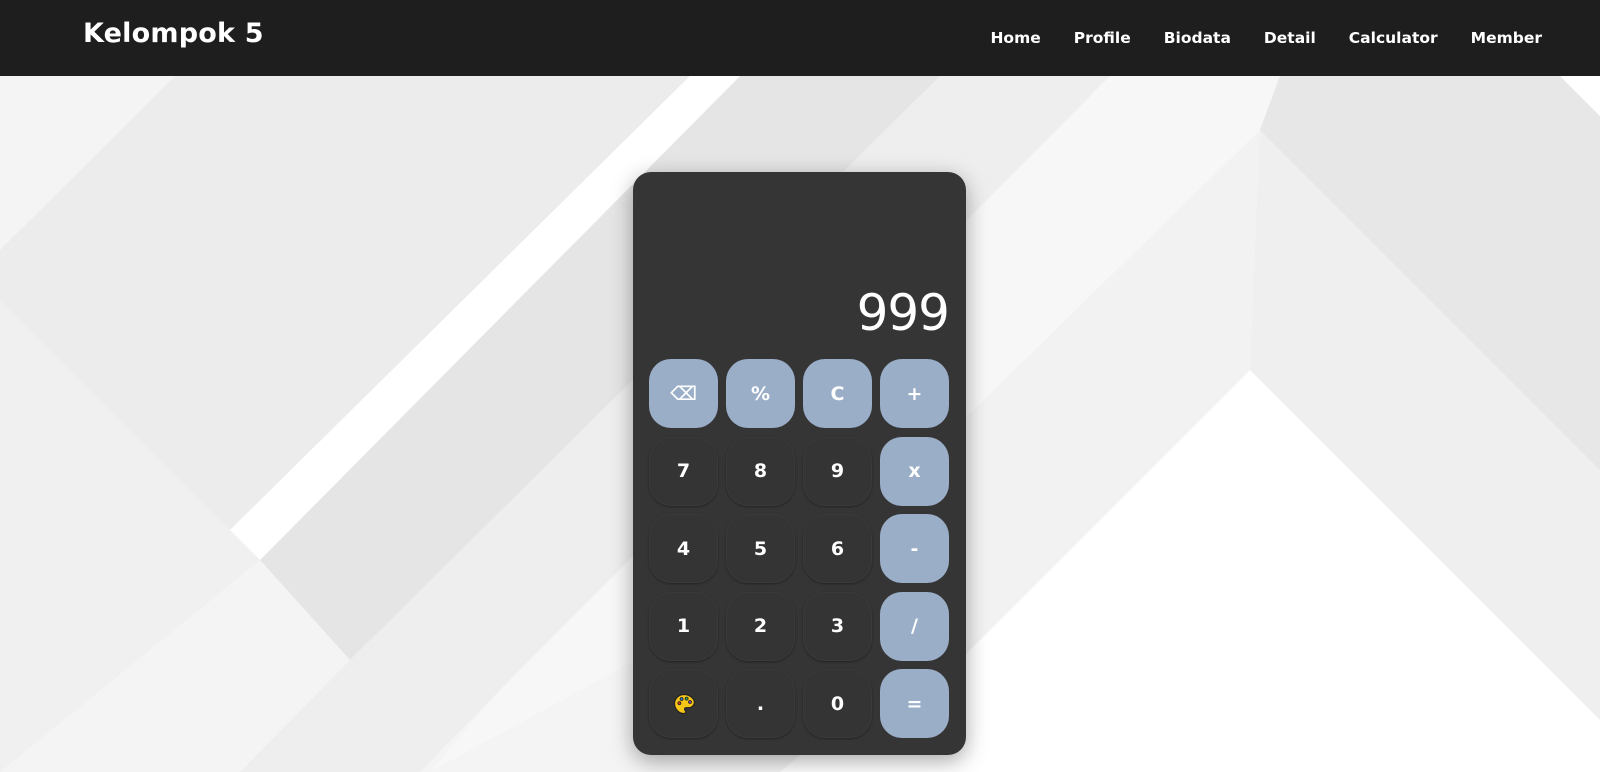  I want to click on nav-link-member: Member, so click(1506, 38).